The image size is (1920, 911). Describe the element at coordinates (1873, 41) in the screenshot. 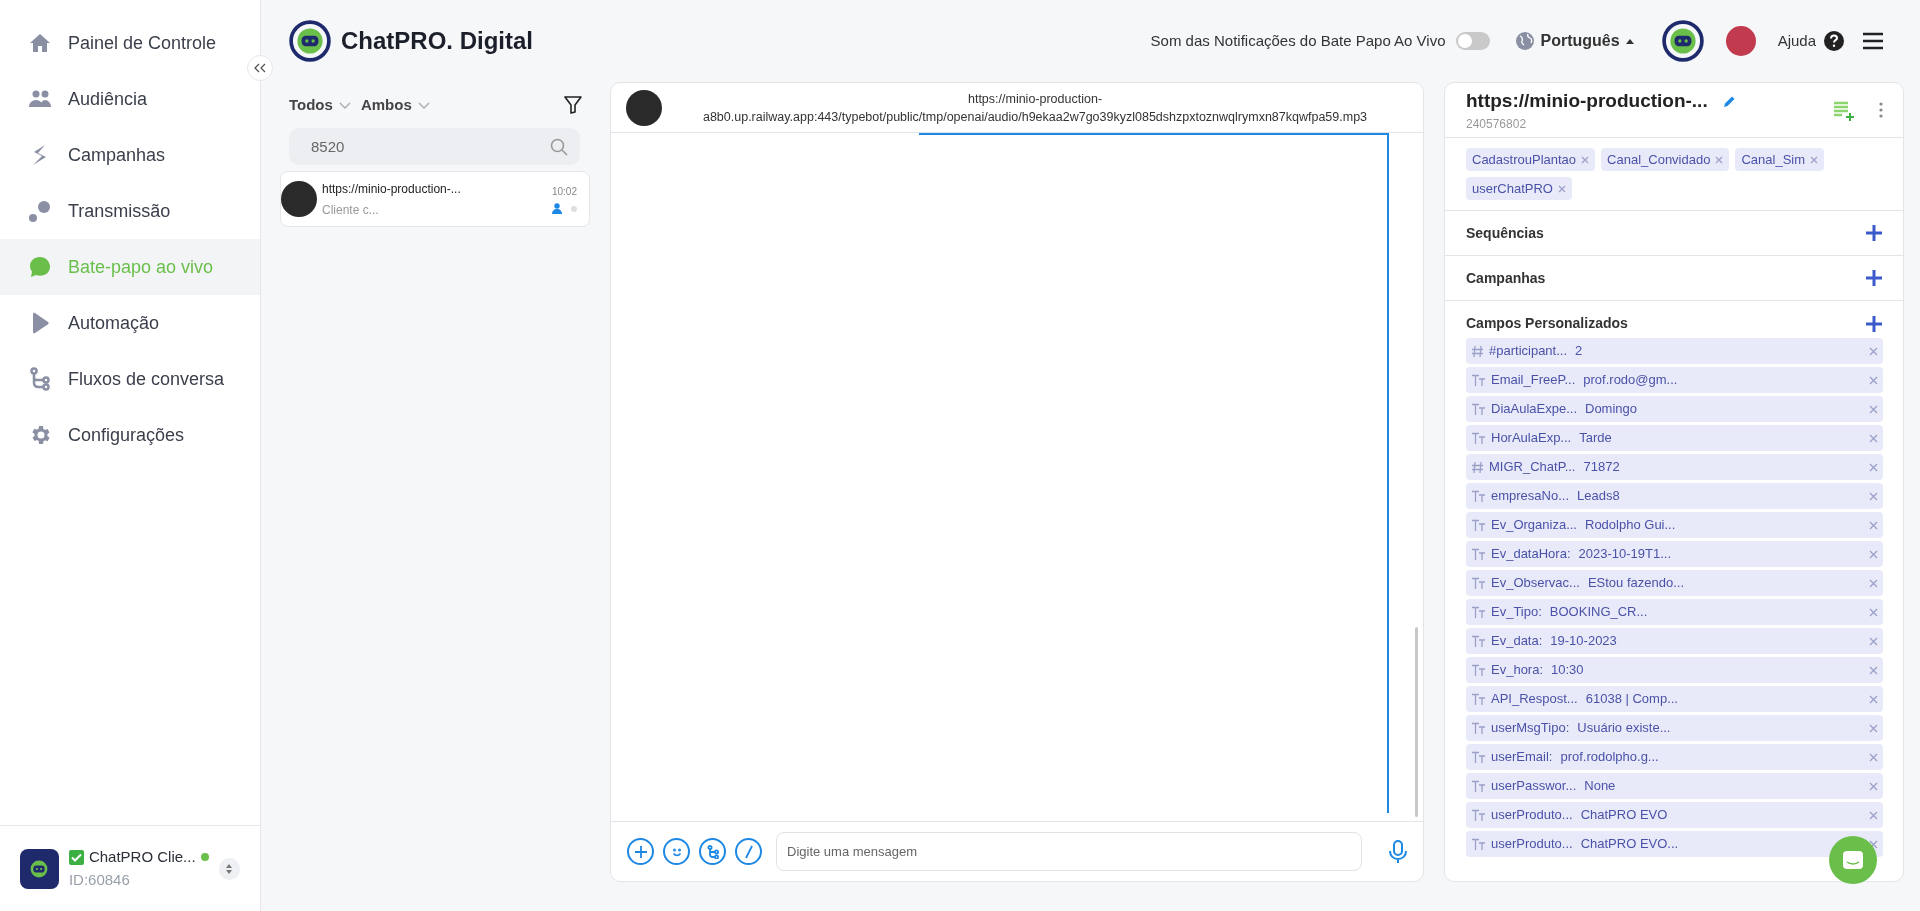

I see `menu-icon` at that location.